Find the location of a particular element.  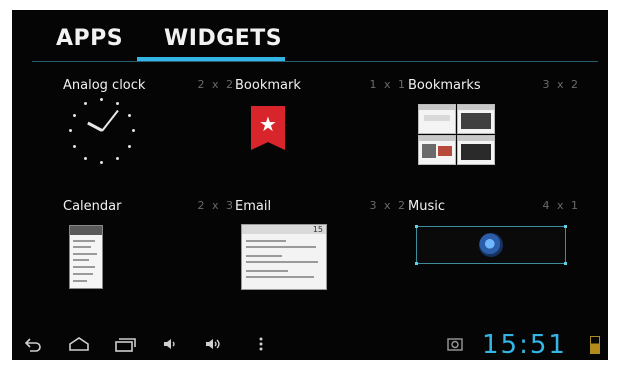

bookmark-ribbon-icon: ★ is located at coordinates (268, 128).